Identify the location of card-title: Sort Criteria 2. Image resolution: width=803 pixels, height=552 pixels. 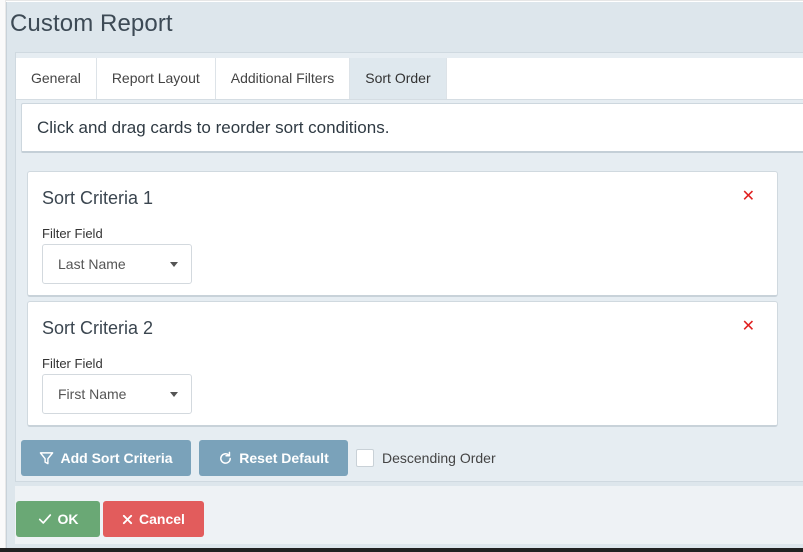
(98, 328).